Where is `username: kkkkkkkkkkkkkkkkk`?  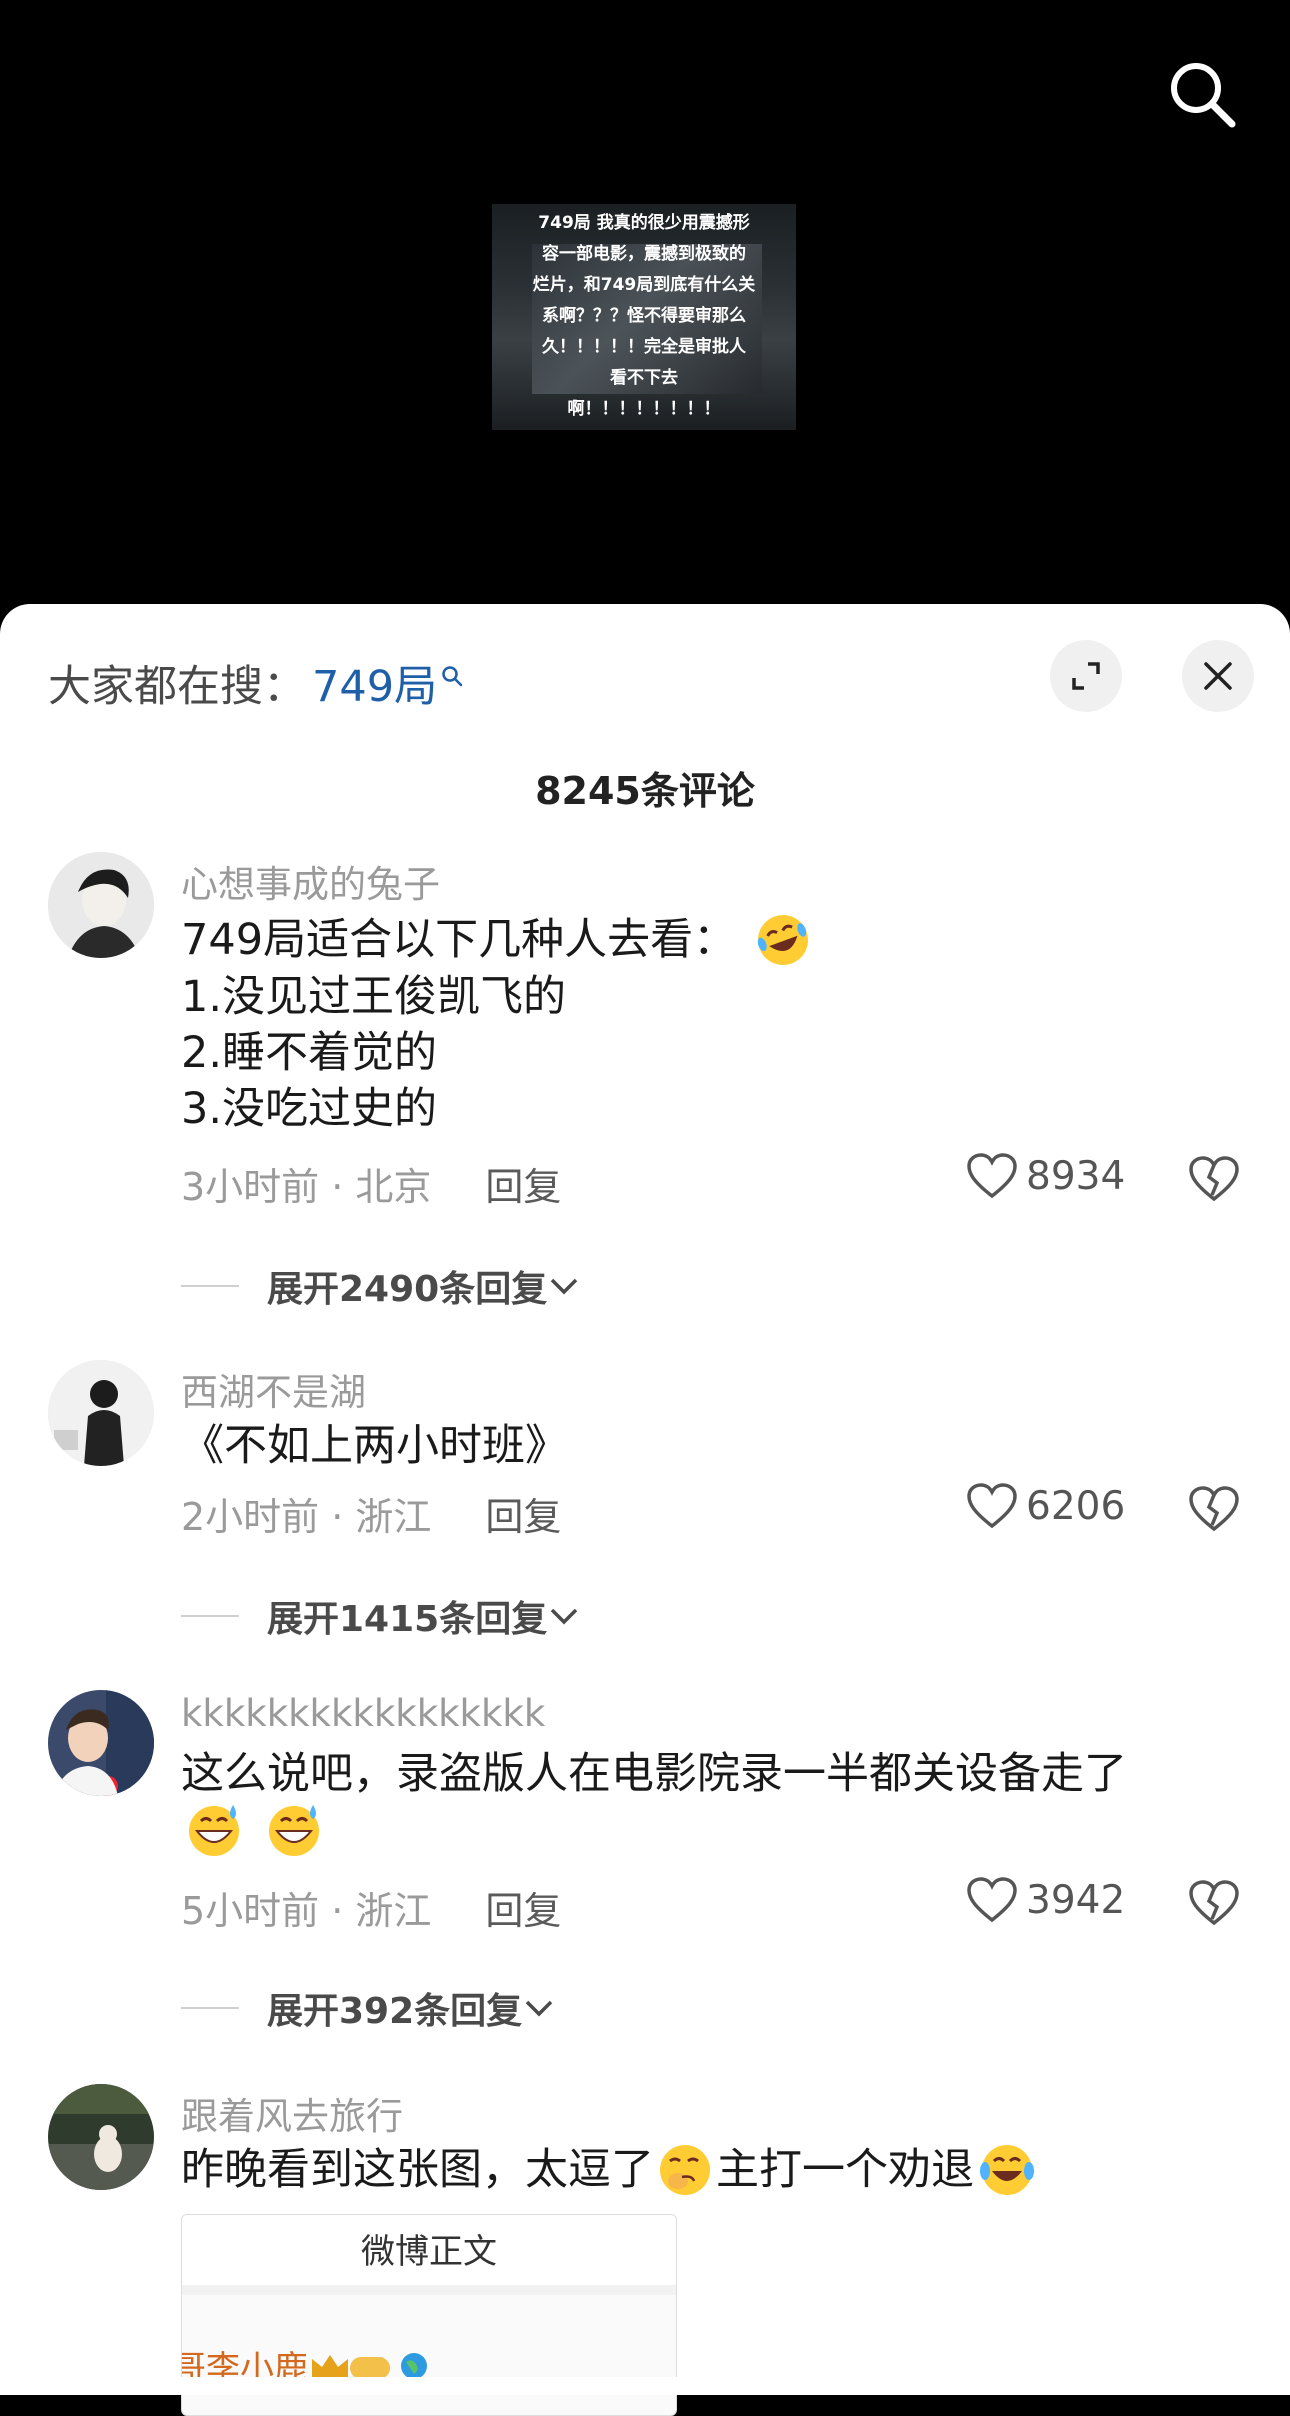 username: kkkkkkkkkkkkkkkkk is located at coordinates (363, 1713).